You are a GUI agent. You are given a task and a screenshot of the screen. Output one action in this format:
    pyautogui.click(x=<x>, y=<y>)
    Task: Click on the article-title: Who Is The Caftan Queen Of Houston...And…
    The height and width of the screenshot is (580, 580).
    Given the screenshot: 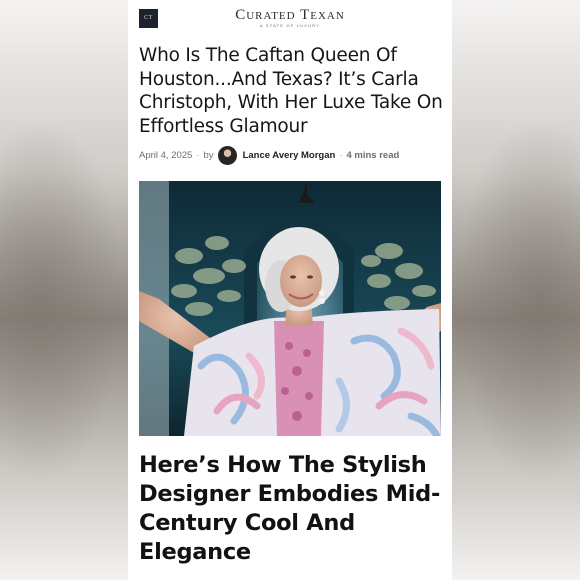 What is the action you would take?
    pyautogui.click(x=291, y=91)
    